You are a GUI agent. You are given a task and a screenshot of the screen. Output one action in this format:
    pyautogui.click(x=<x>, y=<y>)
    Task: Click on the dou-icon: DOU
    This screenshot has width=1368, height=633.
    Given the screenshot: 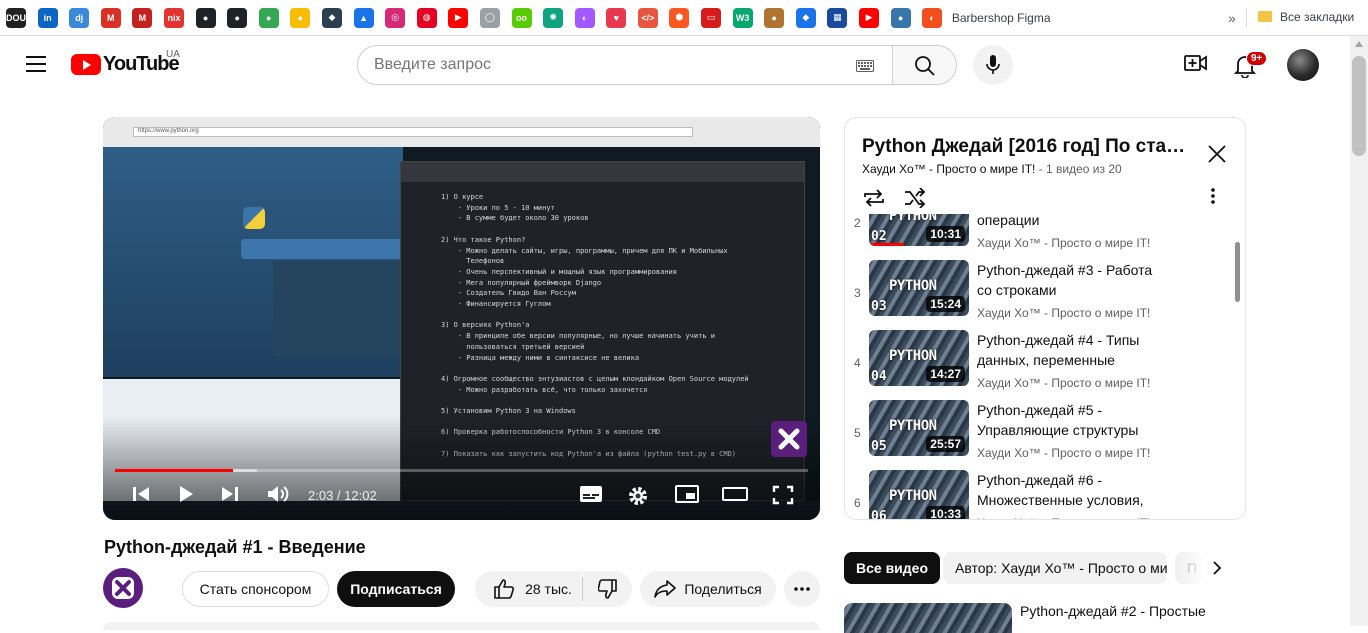 What is the action you would take?
    pyautogui.click(x=16, y=17)
    